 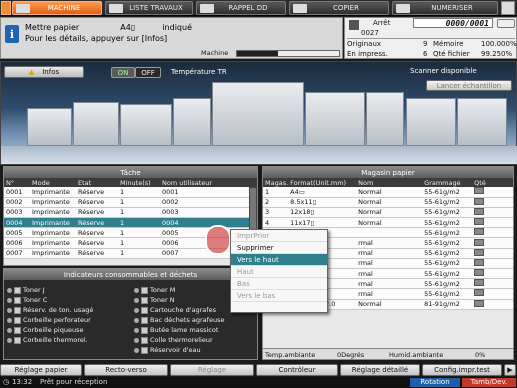 I want to click on column-header: Nom utilisateur, so click(x=208, y=182).